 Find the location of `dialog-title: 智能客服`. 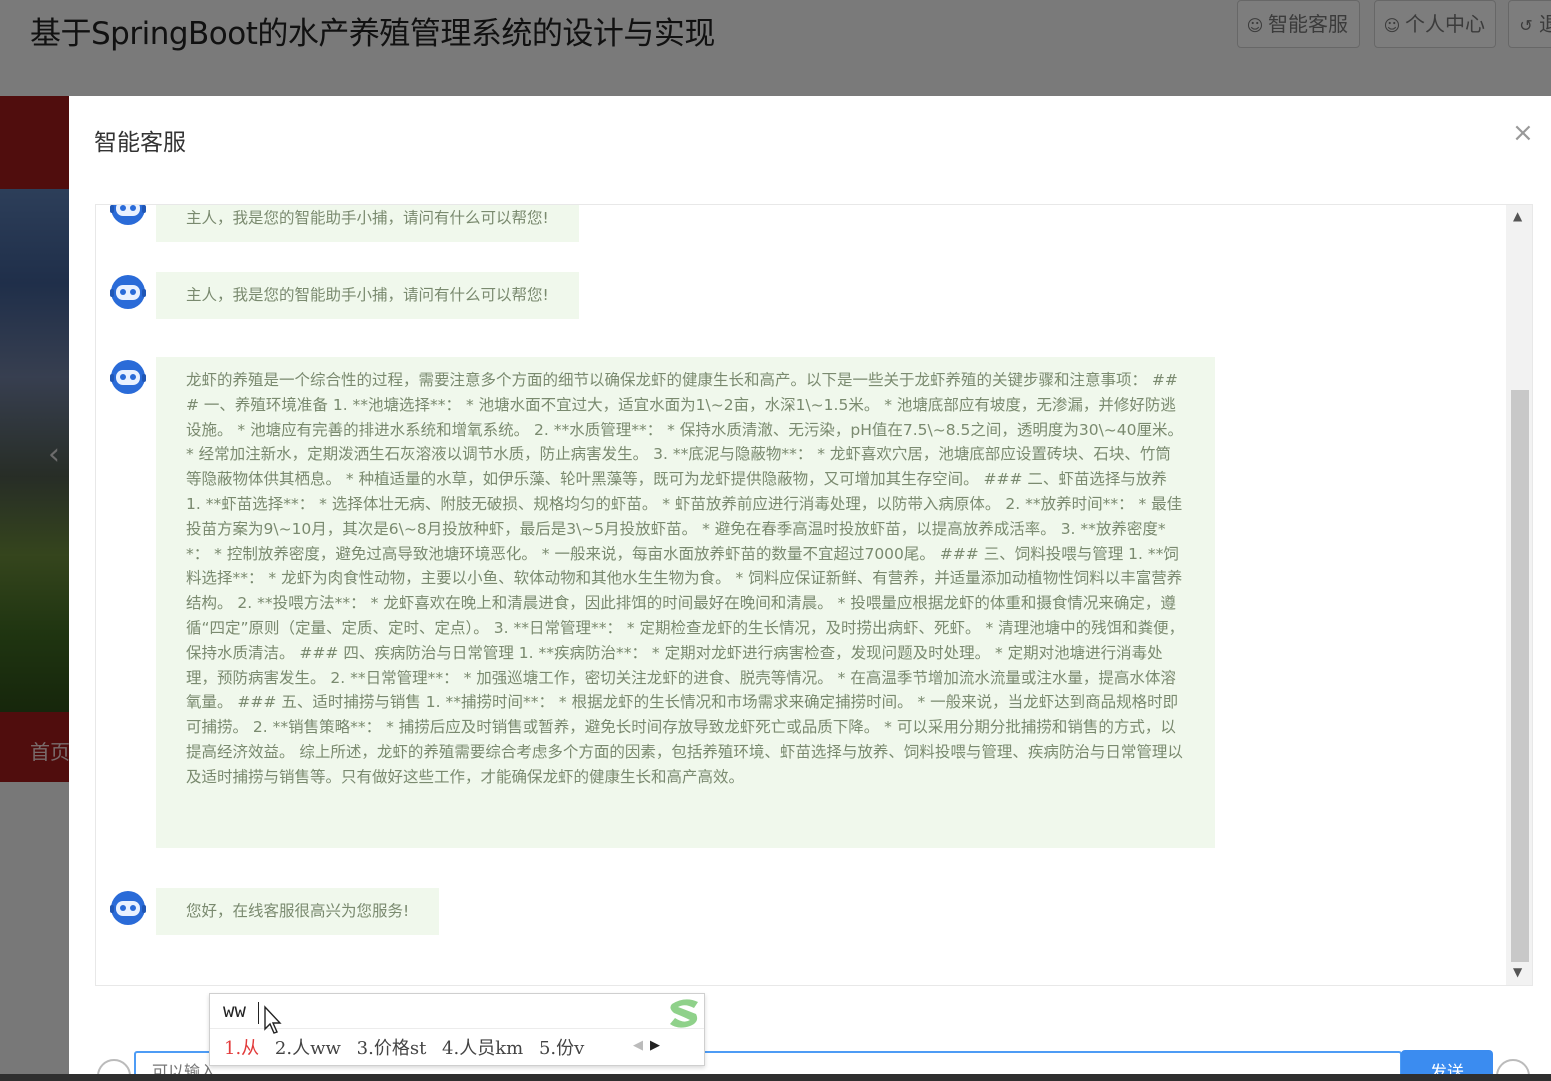

dialog-title: 智能客服 is located at coordinates (140, 143).